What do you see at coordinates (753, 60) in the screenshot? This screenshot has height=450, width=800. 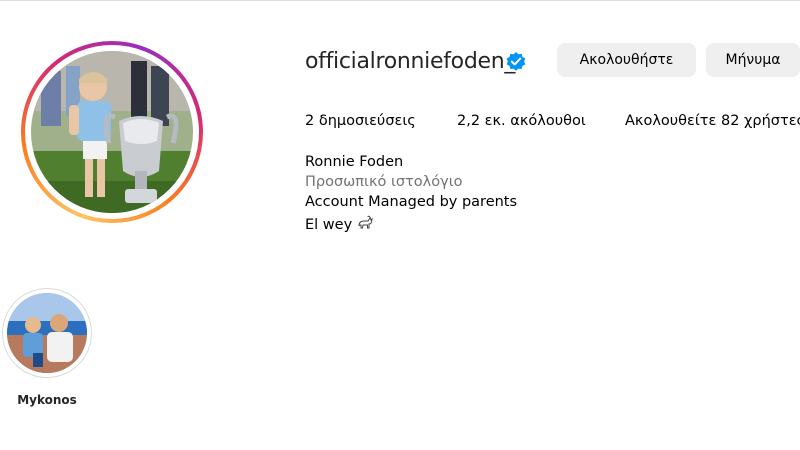 I see `message-button: Μήνυμα` at bounding box center [753, 60].